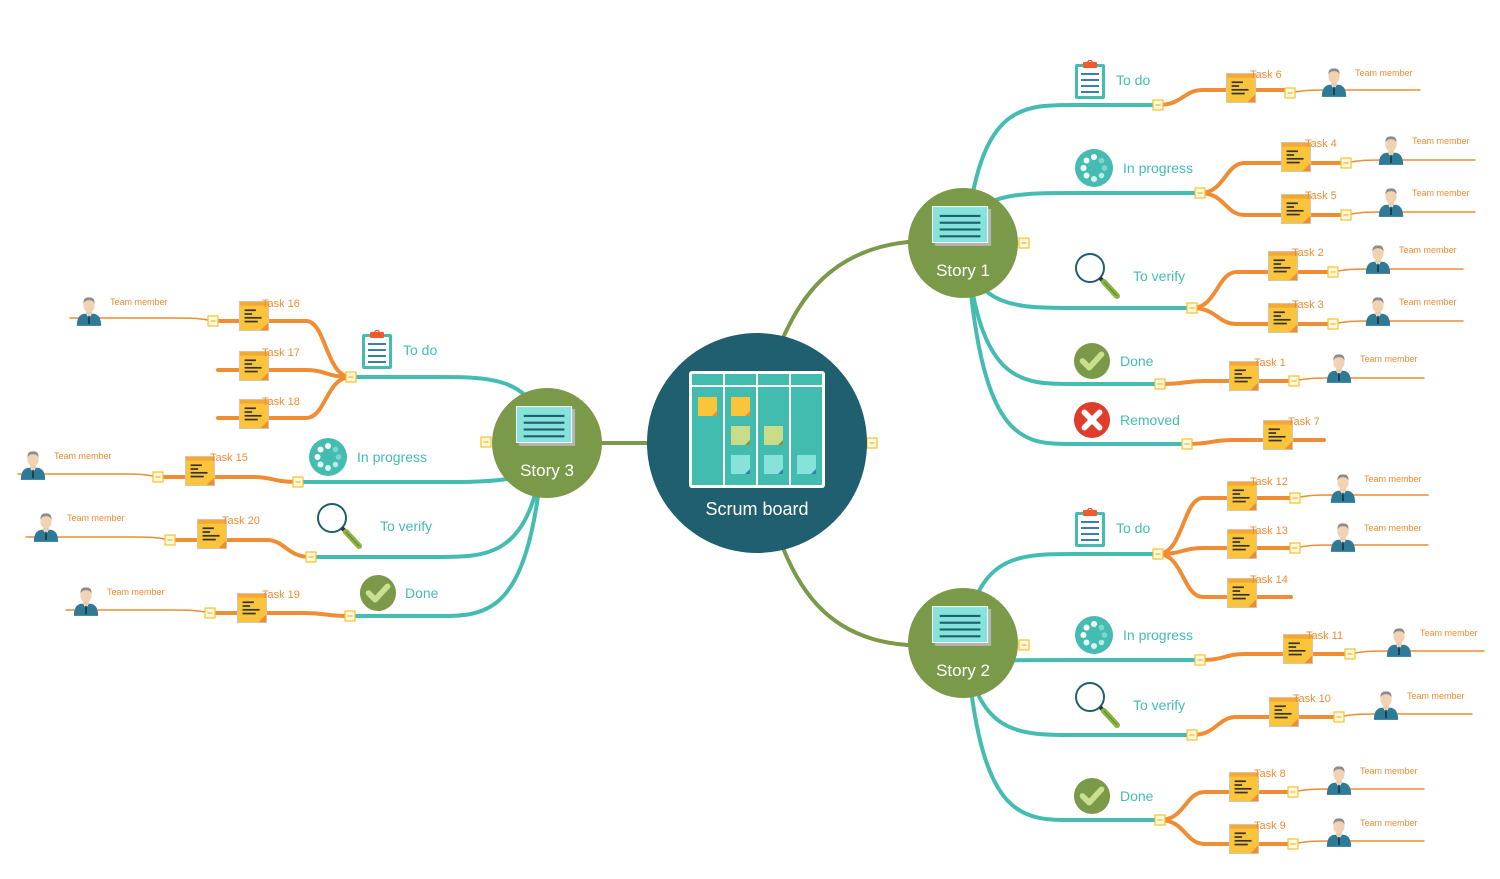 The image size is (1500, 879). Describe the element at coordinates (1257, 374) in the screenshot. I see `task-node: Task 1` at that location.